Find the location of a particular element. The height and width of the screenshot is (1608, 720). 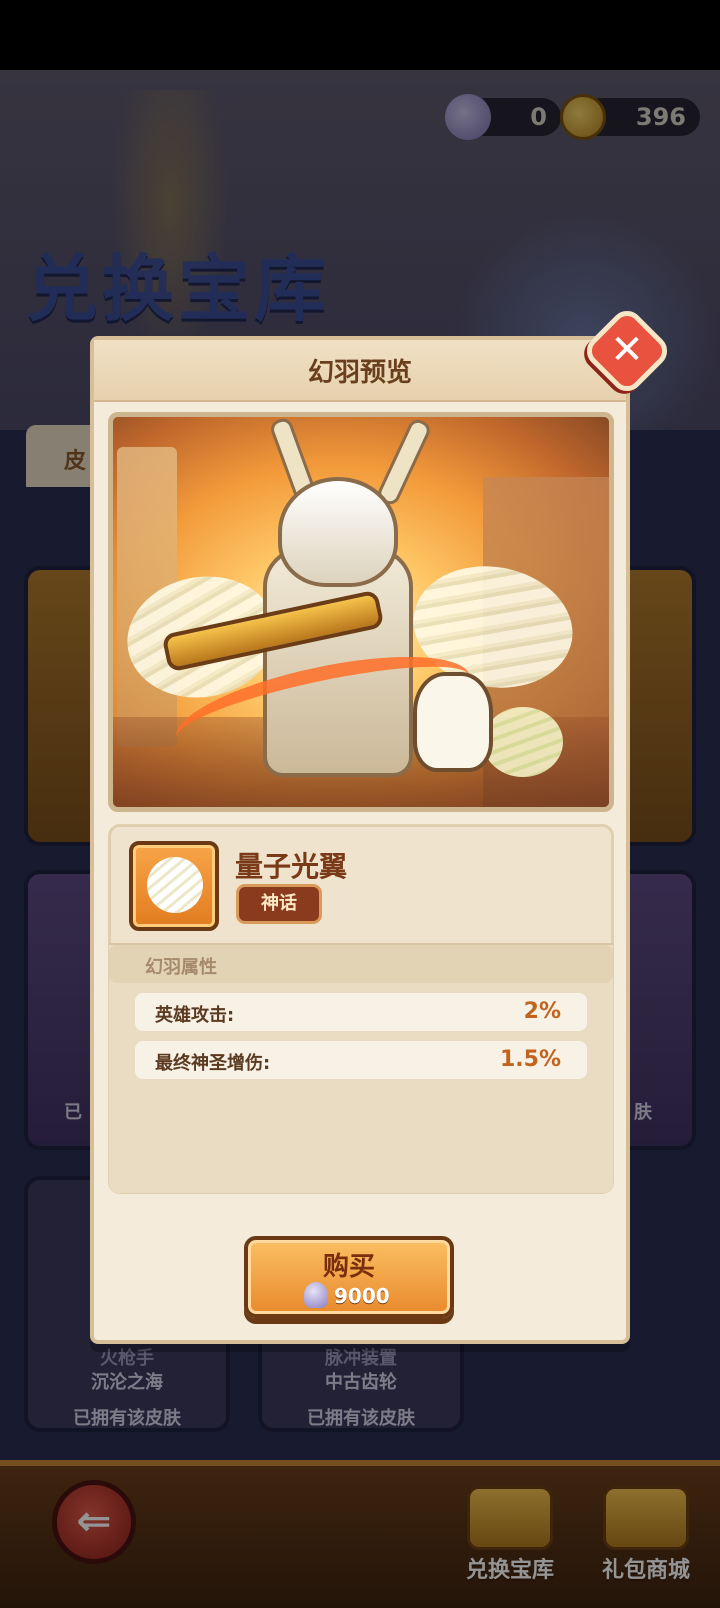

attribute-label: 英雄攻击: is located at coordinates (195, 1015).